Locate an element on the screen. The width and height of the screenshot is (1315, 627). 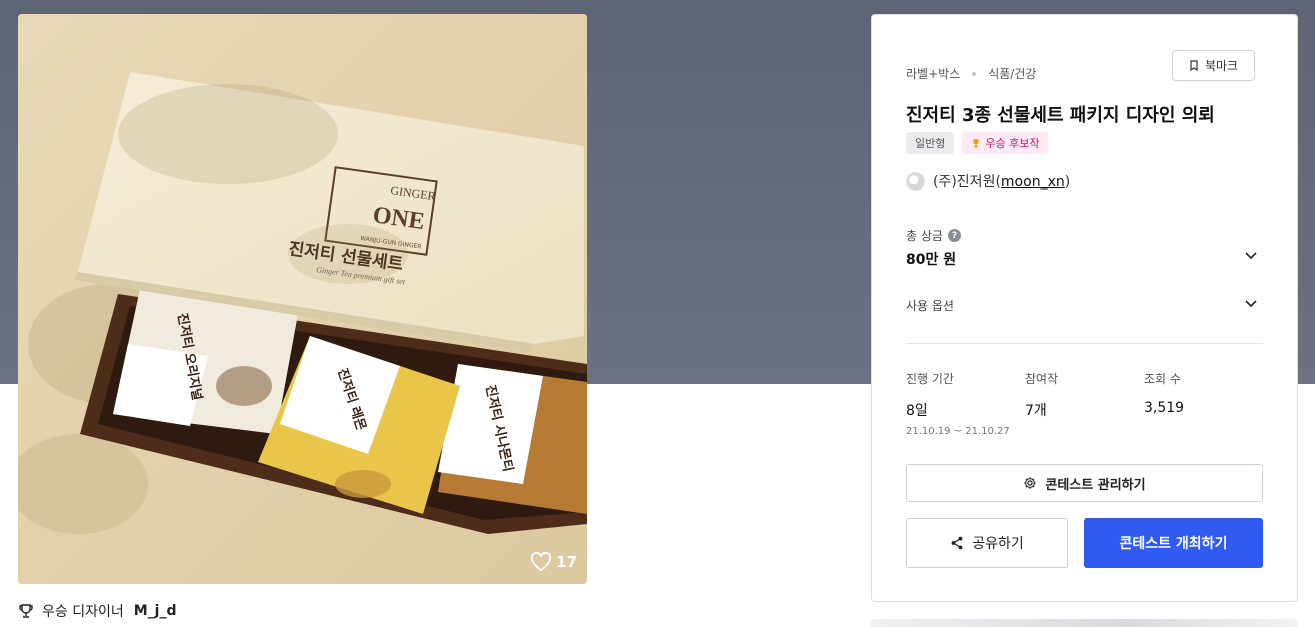
breadcrumb-category: 라벨+박스 is located at coordinates (933, 73).